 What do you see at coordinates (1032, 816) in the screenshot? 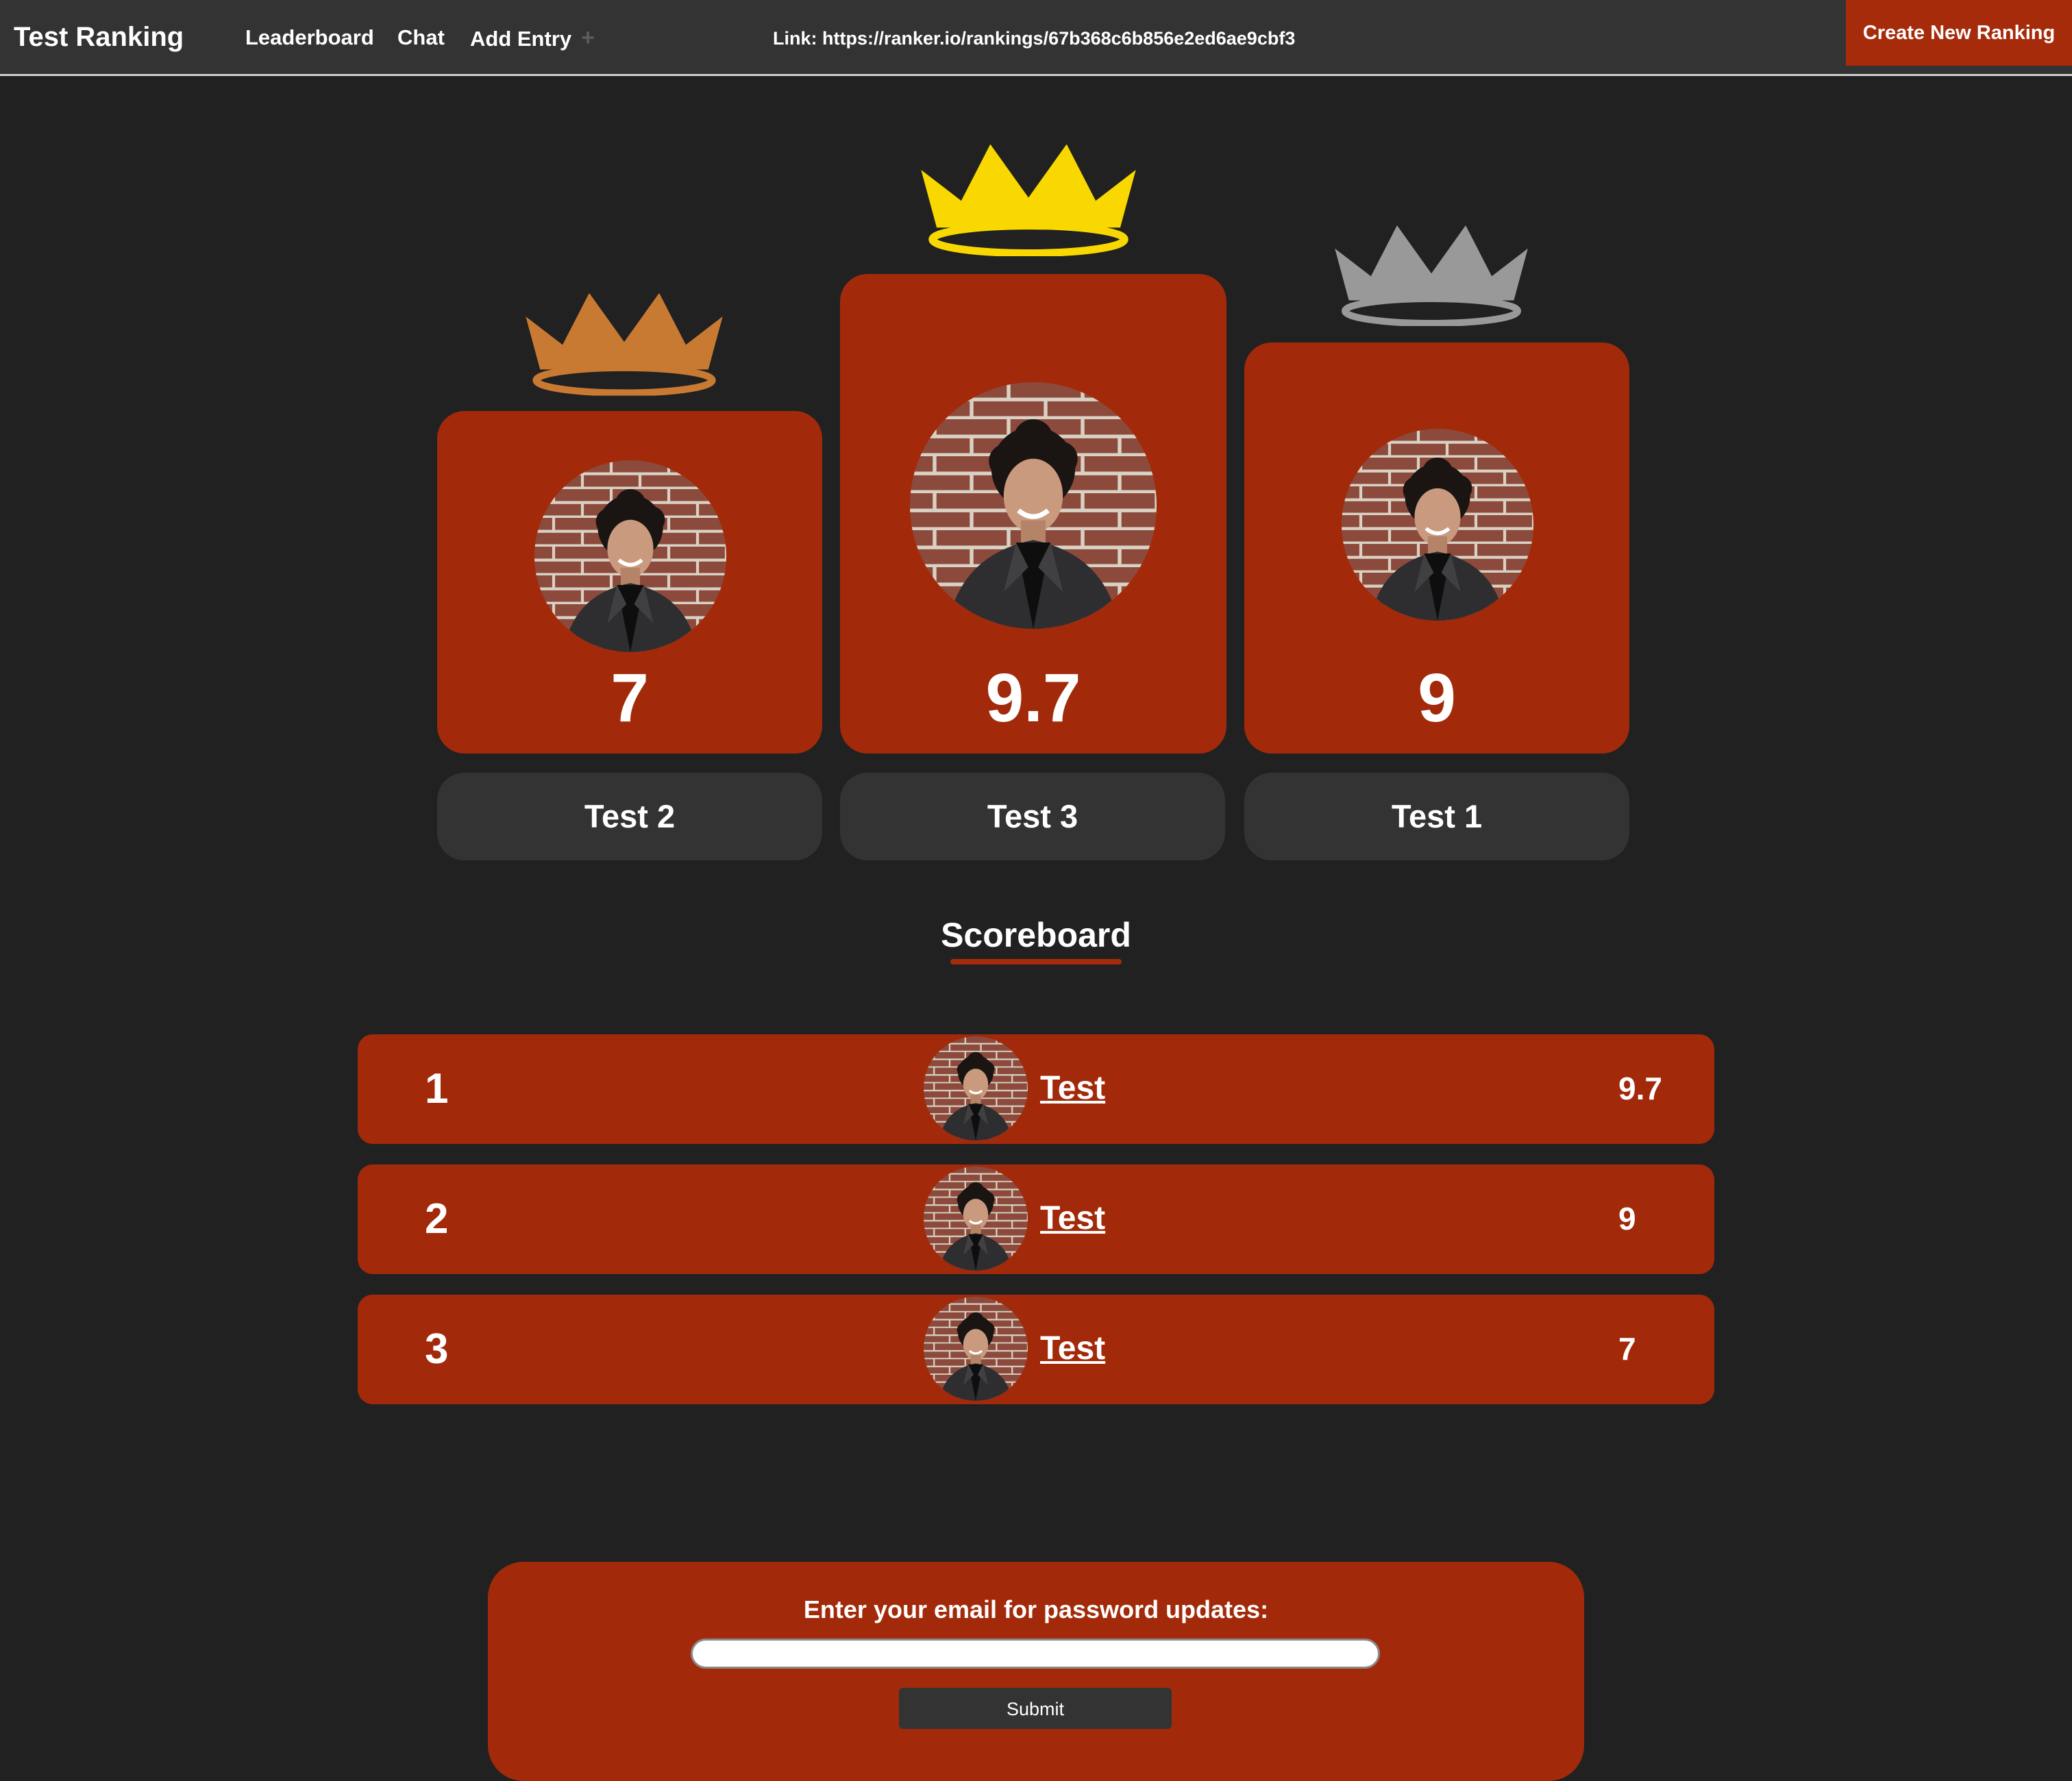
I see `podium-name-first-place: Test 3` at bounding box center [1032, 816].